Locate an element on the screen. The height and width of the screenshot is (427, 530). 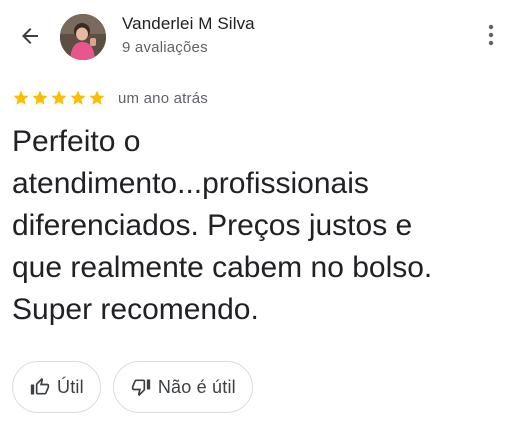
more-options-button is located at coordinates (491, 35).